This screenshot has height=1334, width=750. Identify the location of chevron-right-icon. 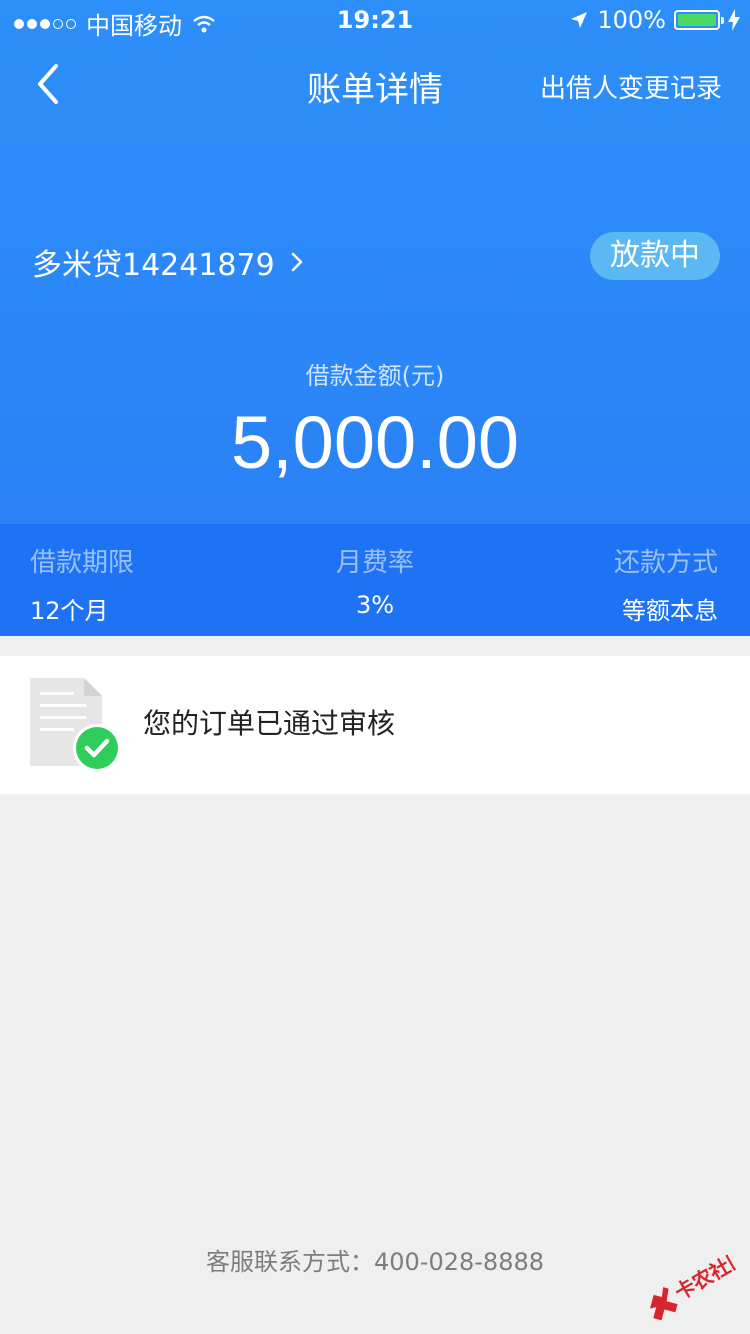
(296, 262).